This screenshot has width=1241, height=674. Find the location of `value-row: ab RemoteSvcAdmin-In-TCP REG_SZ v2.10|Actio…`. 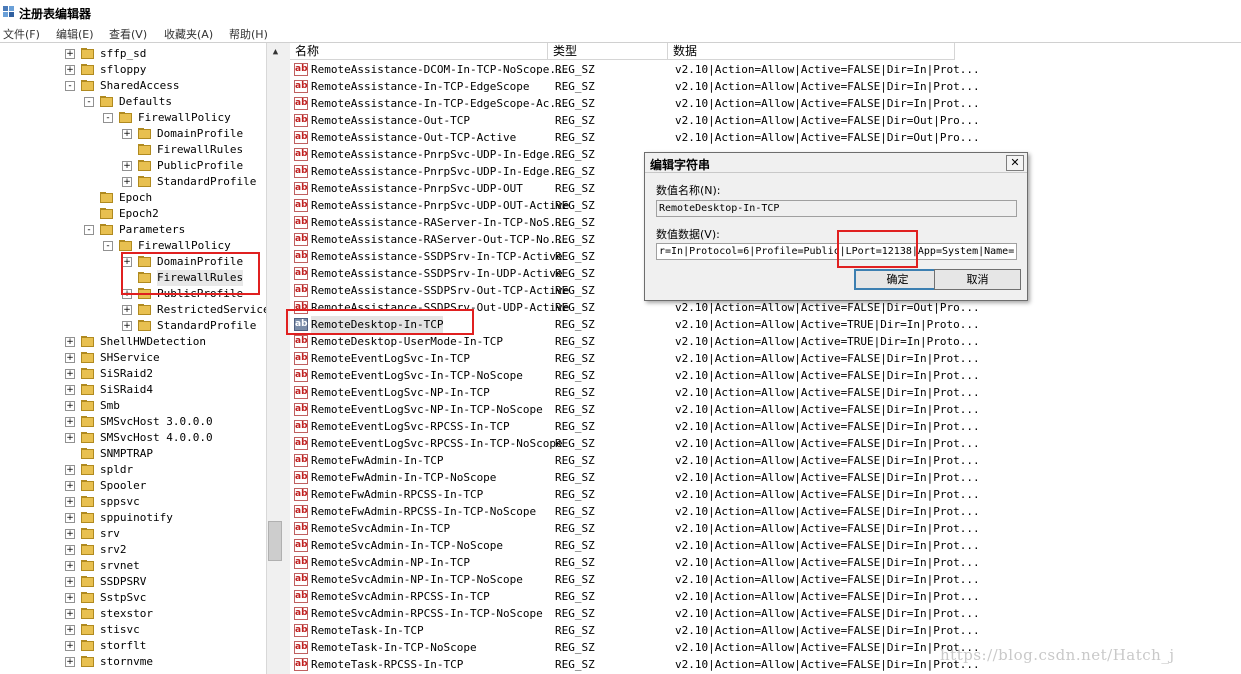

value-row: ab RemoteSvcAdmin-In-TCP REG_SZ v2.10|Actio… is located at coordinates (765, 528).